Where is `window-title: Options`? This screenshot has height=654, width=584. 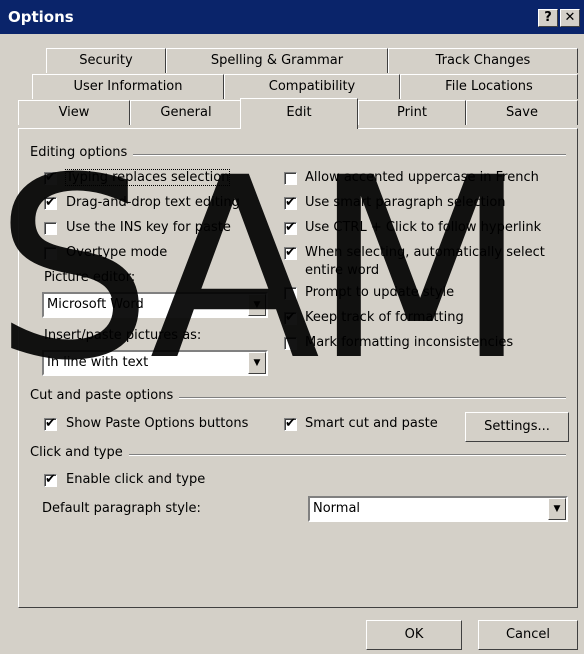
window-title: Options is located at coordinates (41, 17).